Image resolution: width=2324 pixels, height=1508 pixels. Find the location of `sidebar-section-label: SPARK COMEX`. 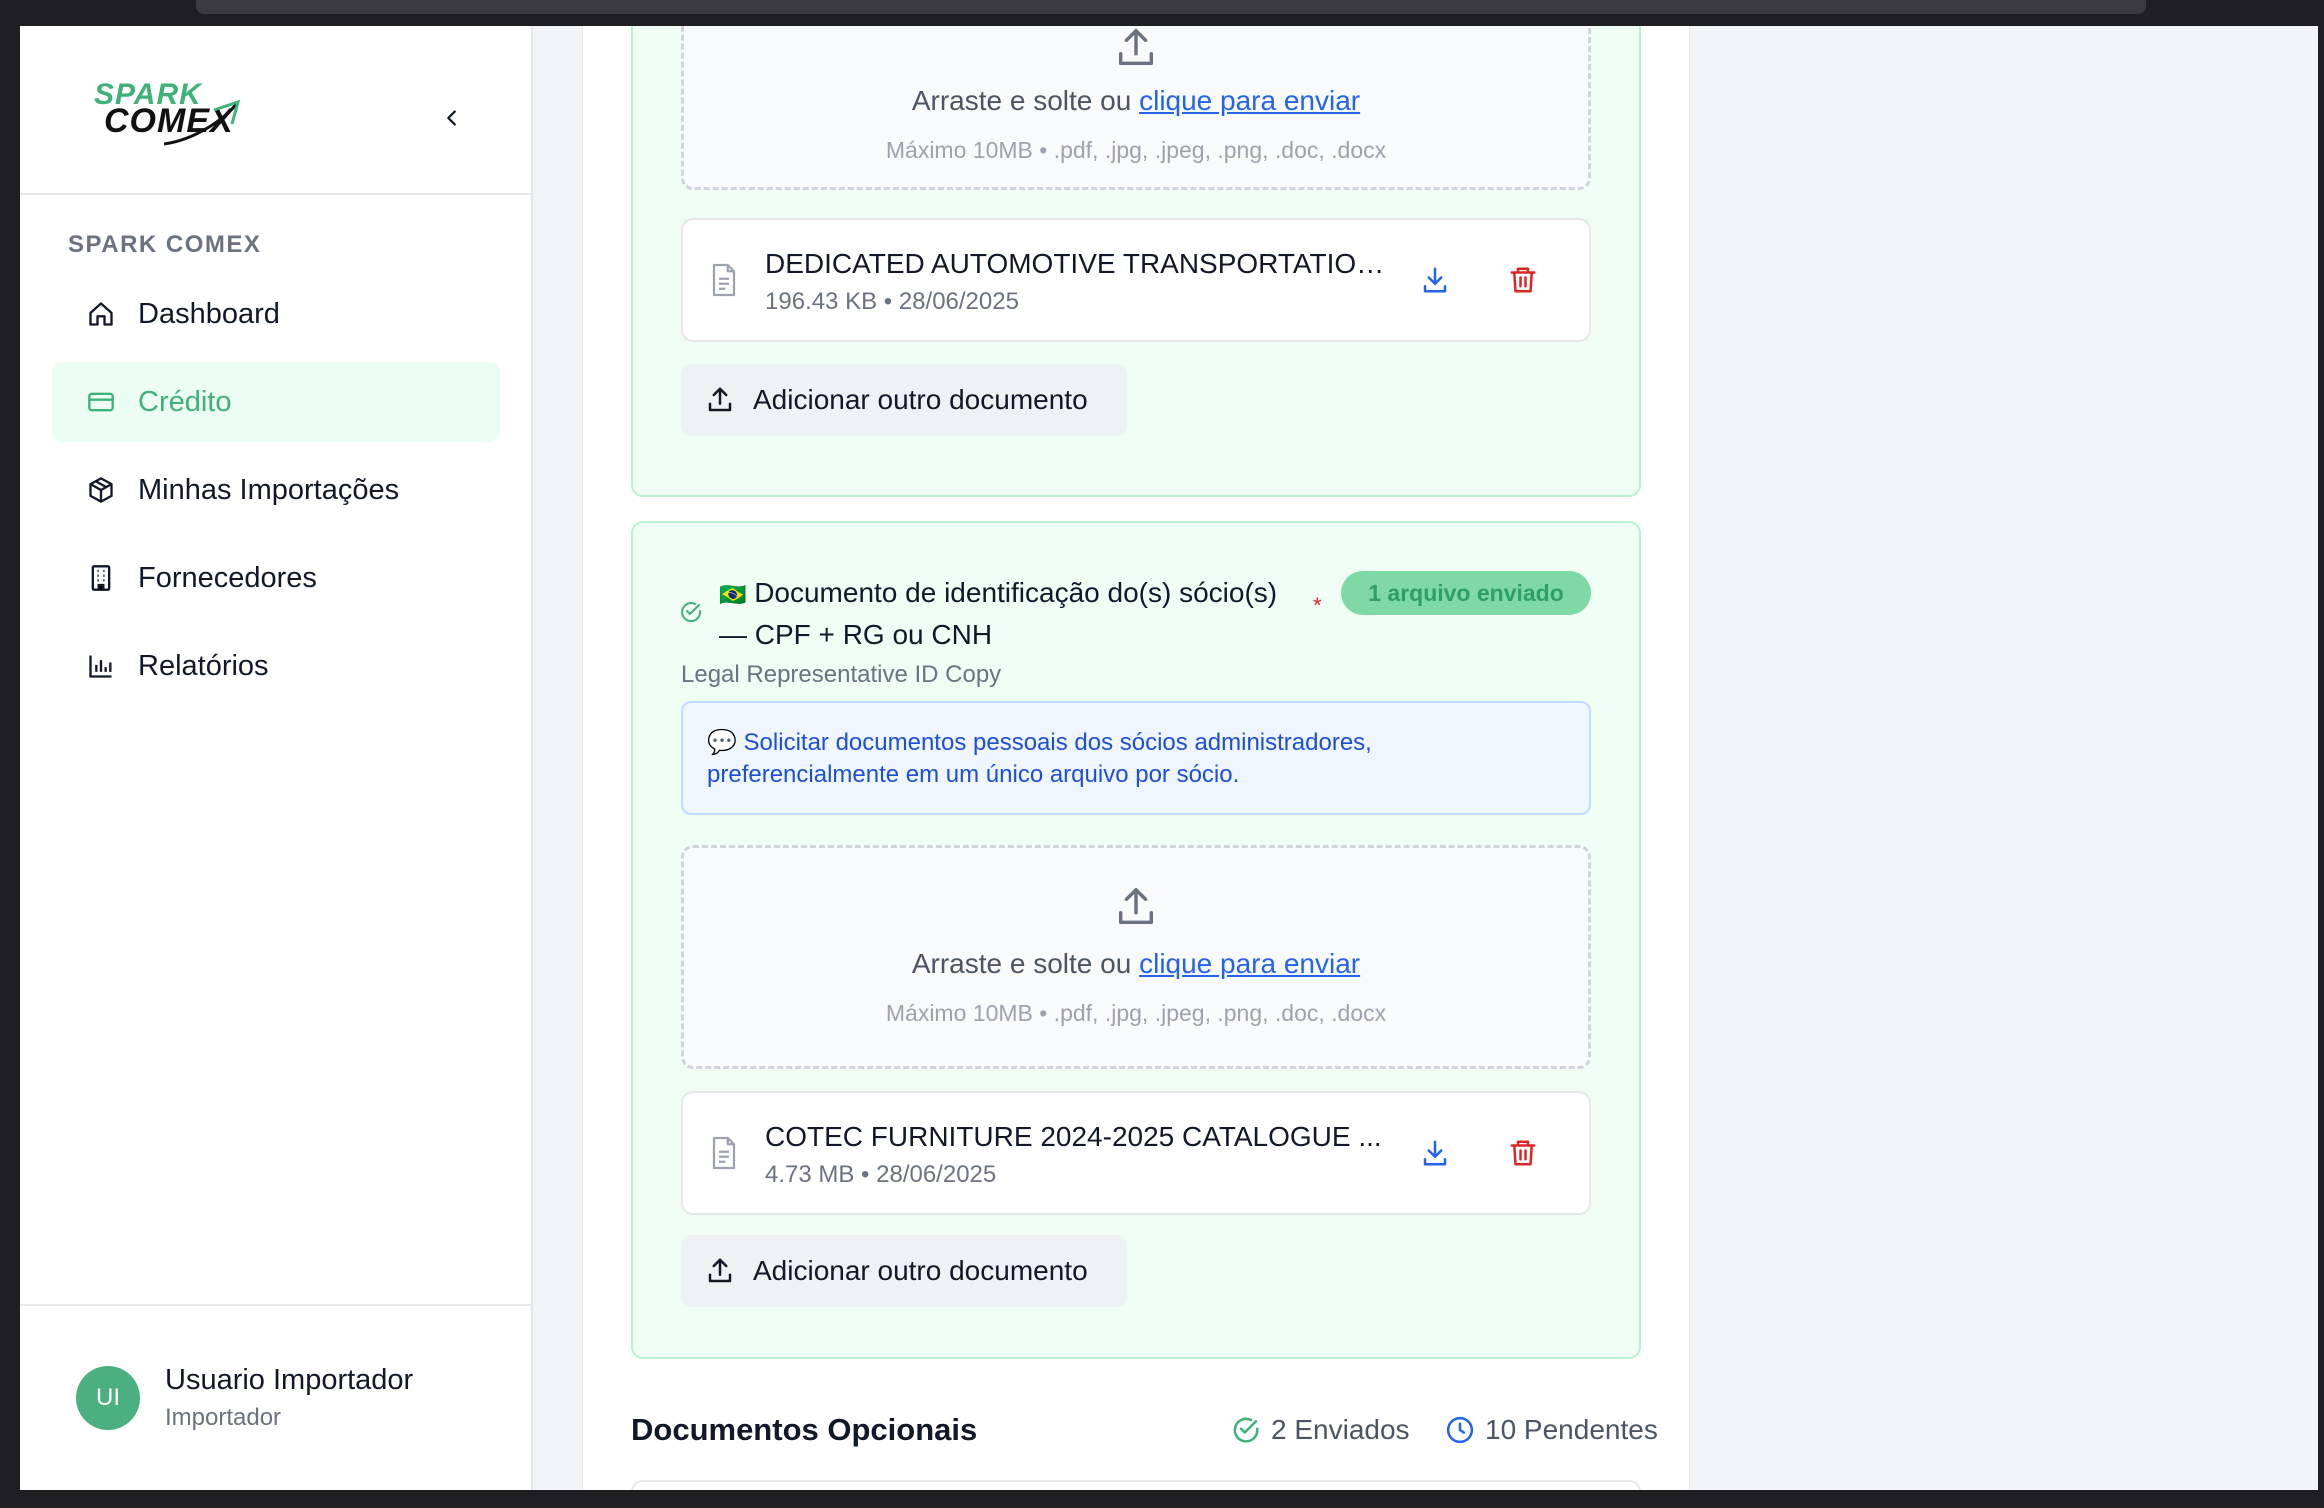

sidebar-section-label: SPARK COMEX is located at coordinates (165, 244).